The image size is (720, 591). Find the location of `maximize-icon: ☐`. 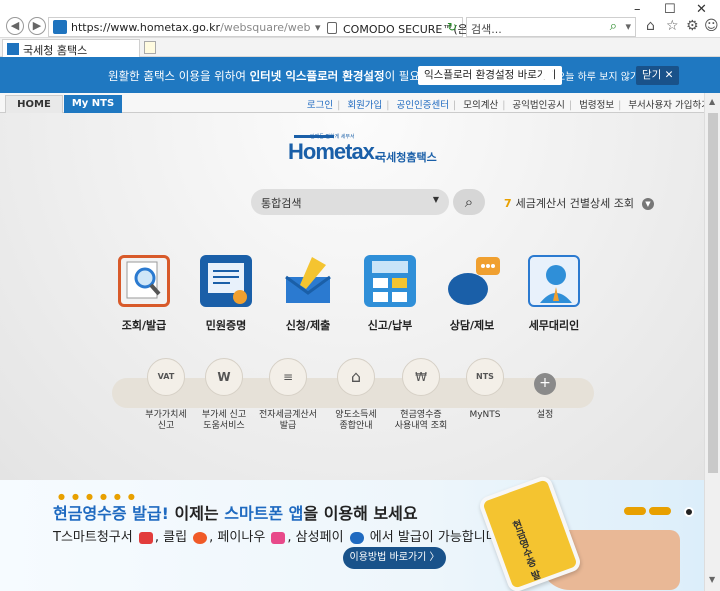

maximize-icon: ☐ is located at coordinates (670, 9).